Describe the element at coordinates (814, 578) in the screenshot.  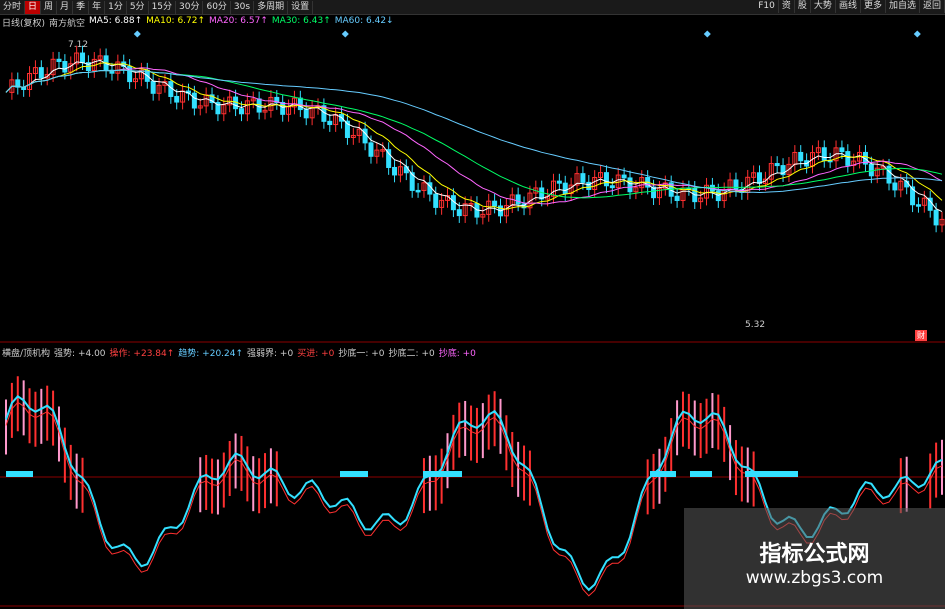
I see `watermark-url: www.zbgs3.com` at that location.